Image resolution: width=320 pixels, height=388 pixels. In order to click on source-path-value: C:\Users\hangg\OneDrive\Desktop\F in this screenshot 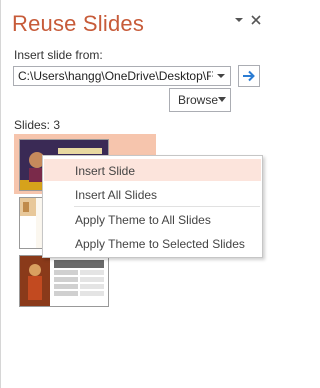, I will do `click(115, 76)`.